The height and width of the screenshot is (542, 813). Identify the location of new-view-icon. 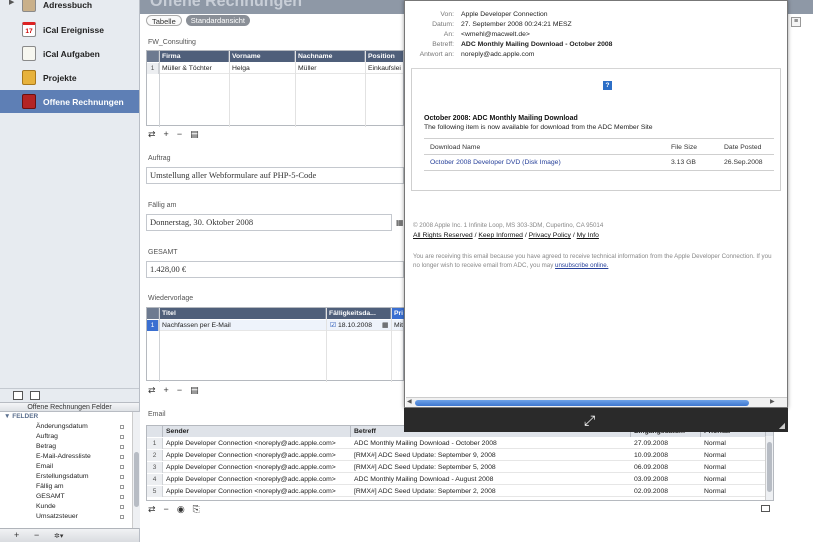
(35, 395).